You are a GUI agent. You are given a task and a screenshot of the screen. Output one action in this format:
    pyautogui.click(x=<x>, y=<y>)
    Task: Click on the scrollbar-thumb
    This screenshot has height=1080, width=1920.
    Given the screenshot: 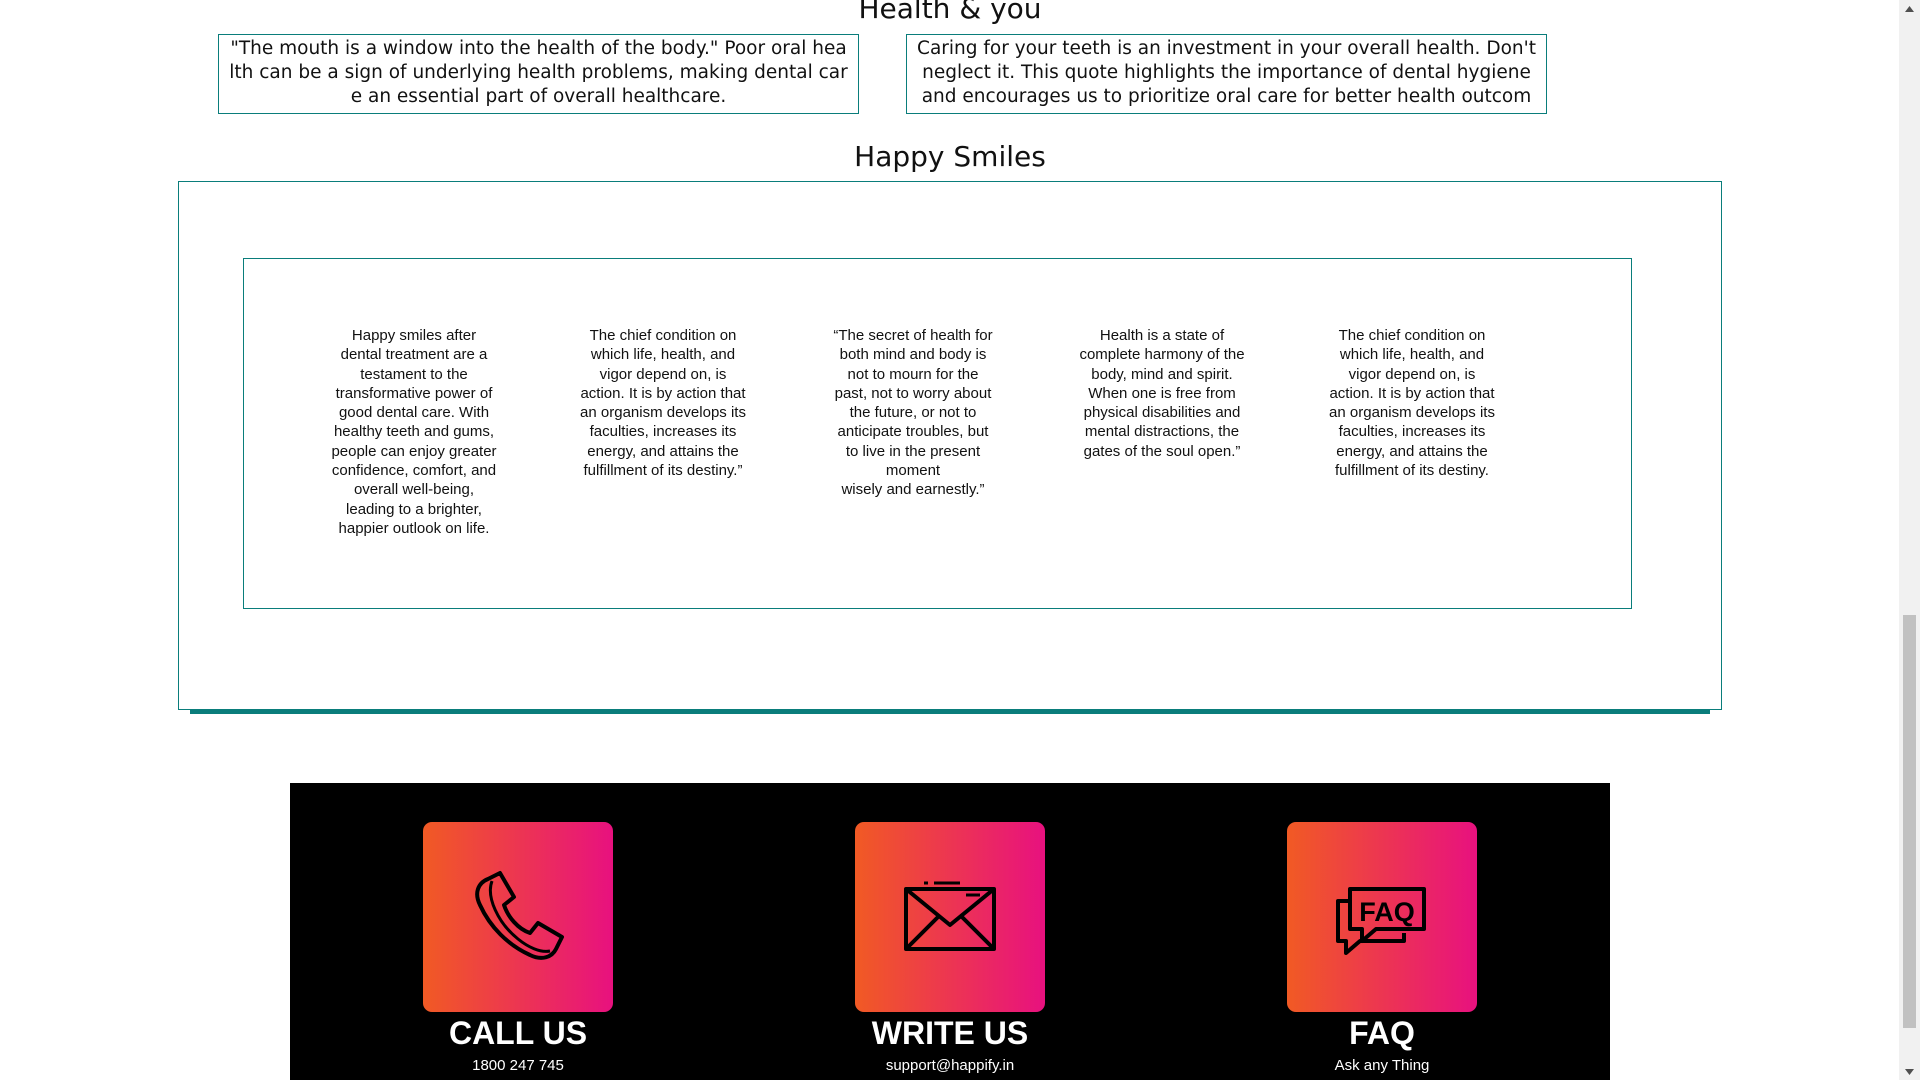 What is the action you would take?
    pyautogui.click(x=1909, y=821)
    